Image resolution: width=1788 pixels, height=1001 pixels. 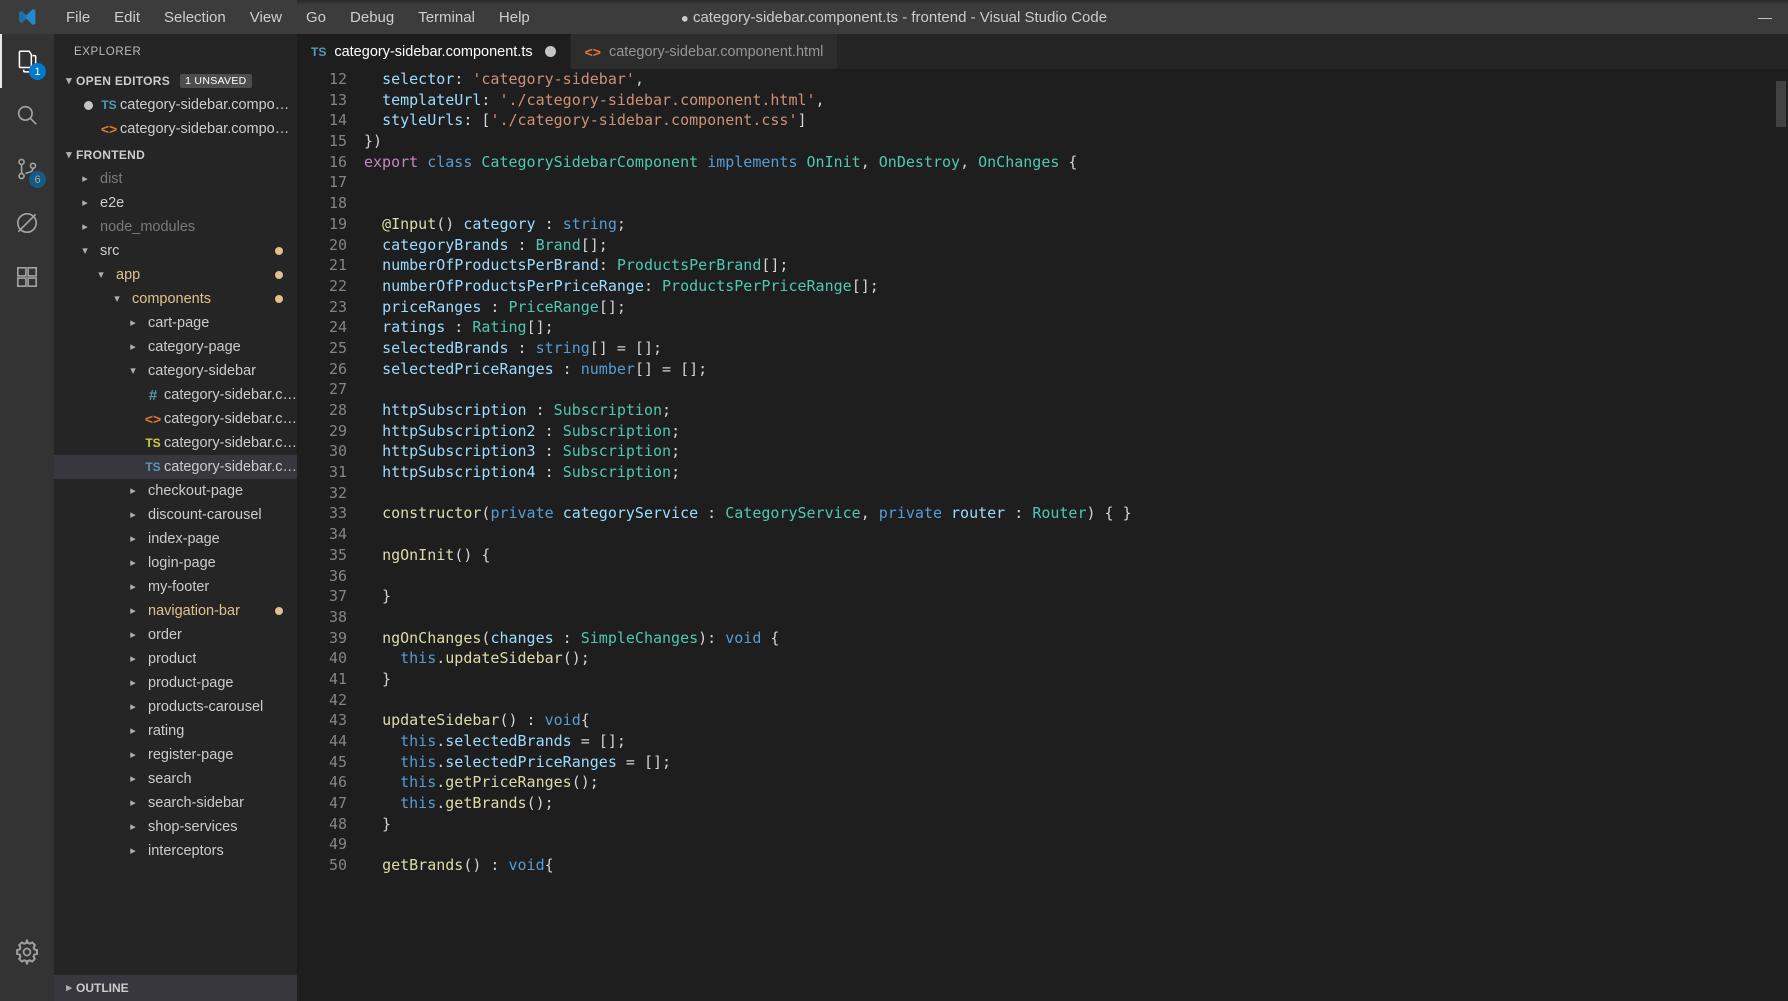 I want to click on code-line: 28 httpSubscription : Subscription;, so click(x=1042, y=410).